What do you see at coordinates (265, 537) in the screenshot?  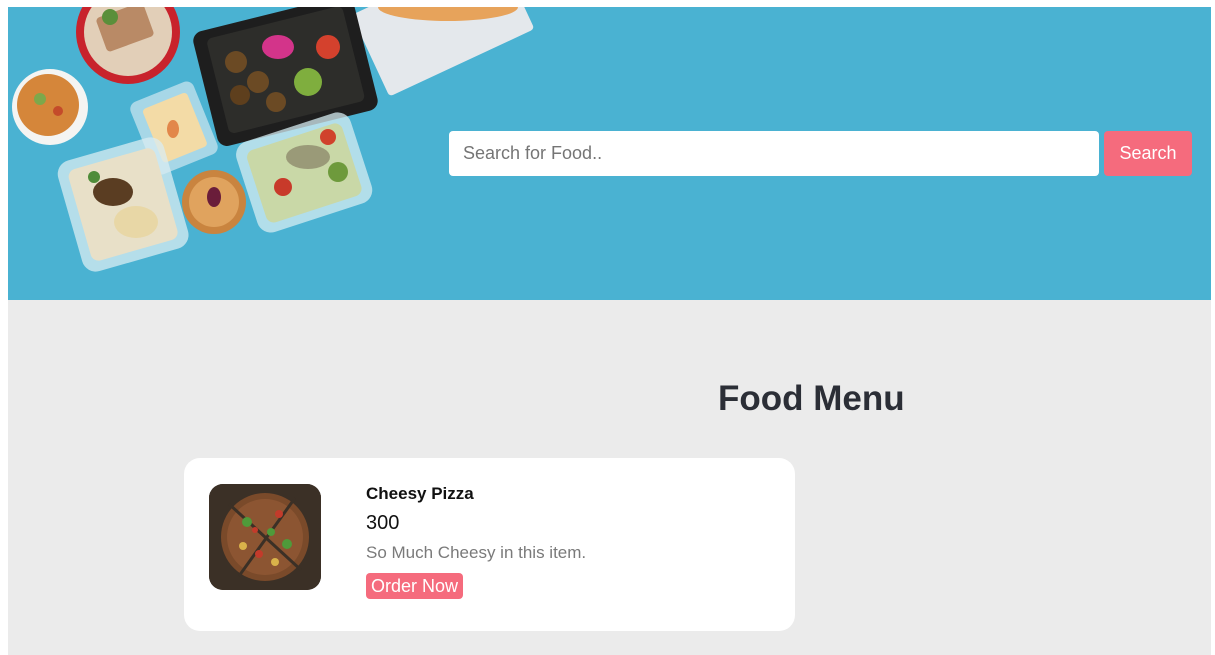 I see `pizza-image` at bounding box center [265, 537].